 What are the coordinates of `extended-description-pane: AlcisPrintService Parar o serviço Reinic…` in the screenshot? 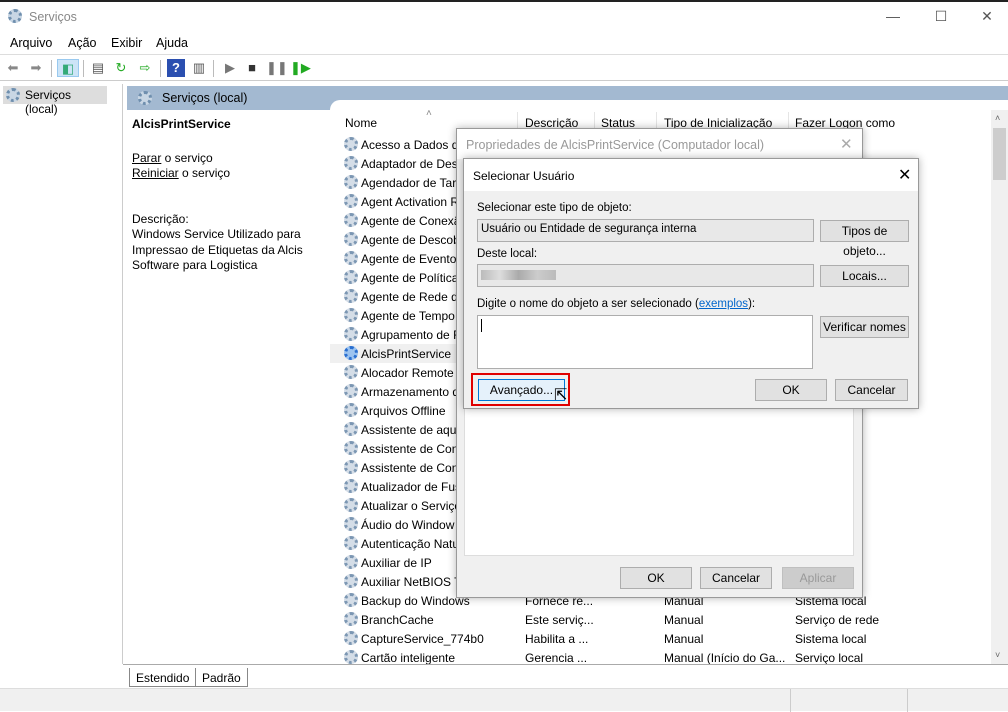 It's located at (229, 195).